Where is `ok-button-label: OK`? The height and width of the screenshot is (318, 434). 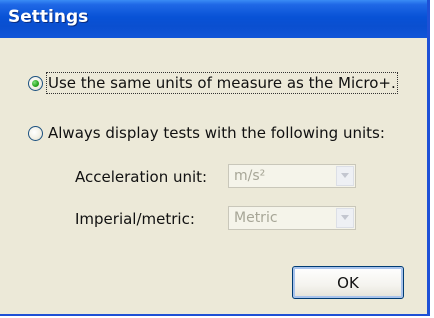 ok-button-label: OK is located at coordinates (348, 282).